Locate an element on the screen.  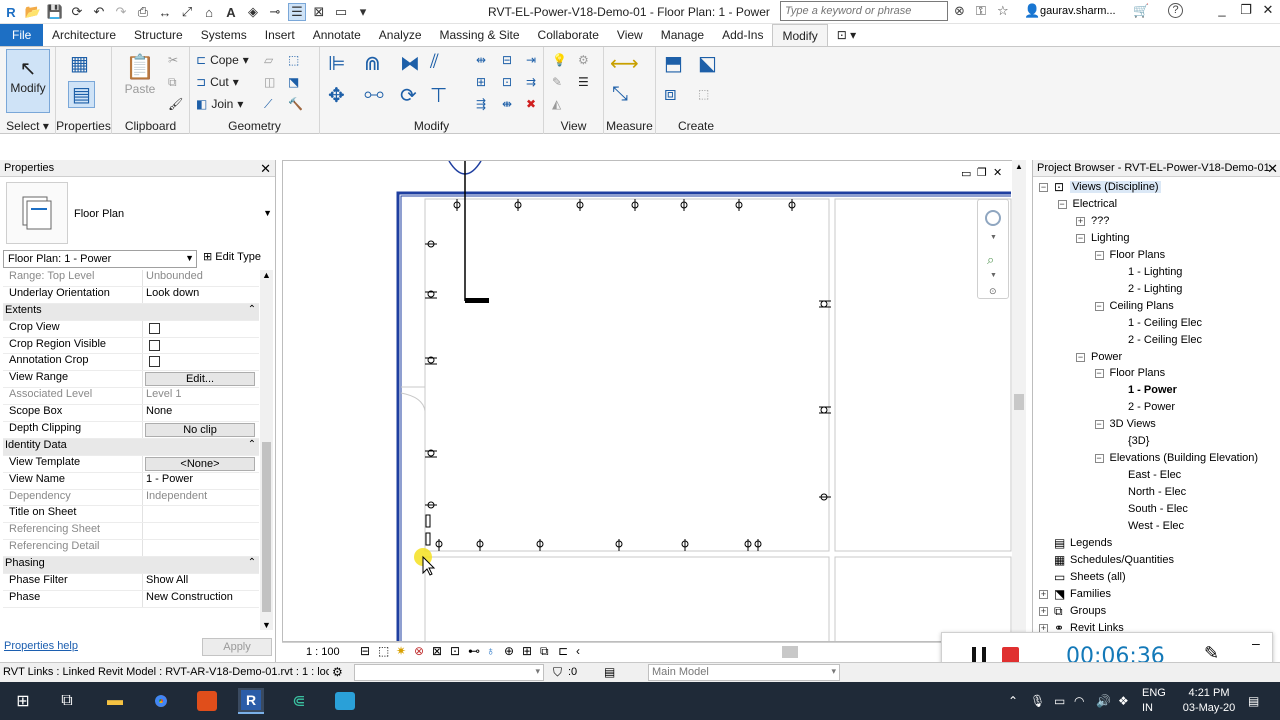
browser-scrollbar is located at coordinates (1277, 413).